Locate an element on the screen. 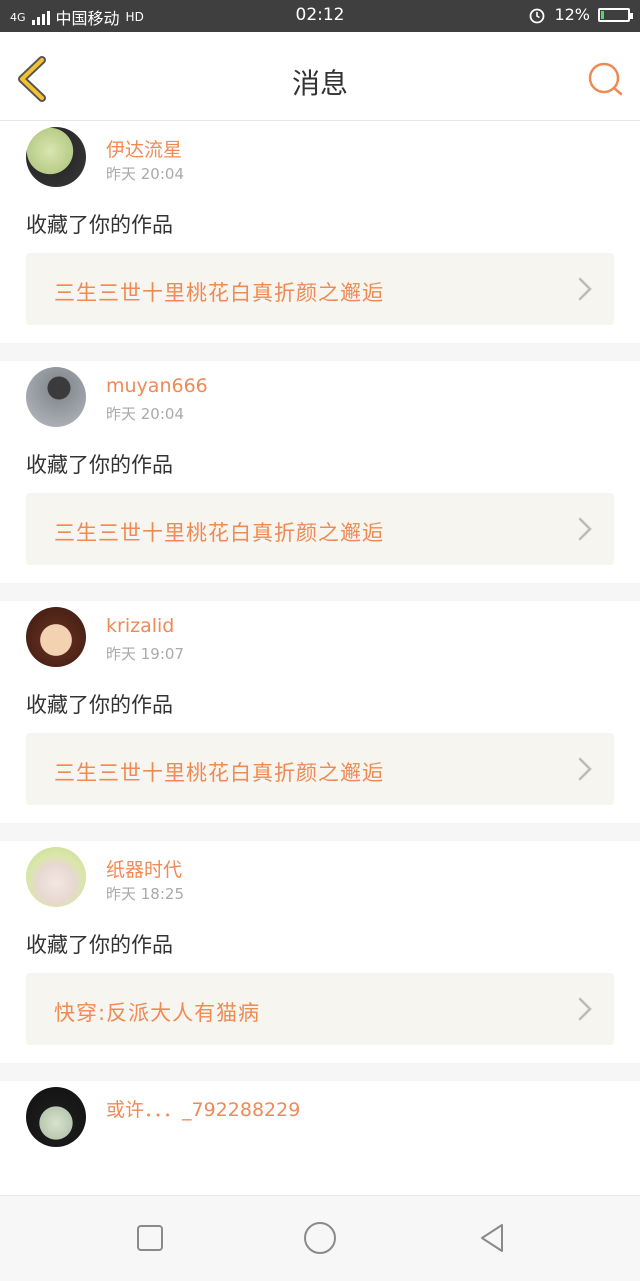 The width and height of the screenshot is (640, 1281). username: 或许．．．_792288229 is located at coordinates (203, 1108).